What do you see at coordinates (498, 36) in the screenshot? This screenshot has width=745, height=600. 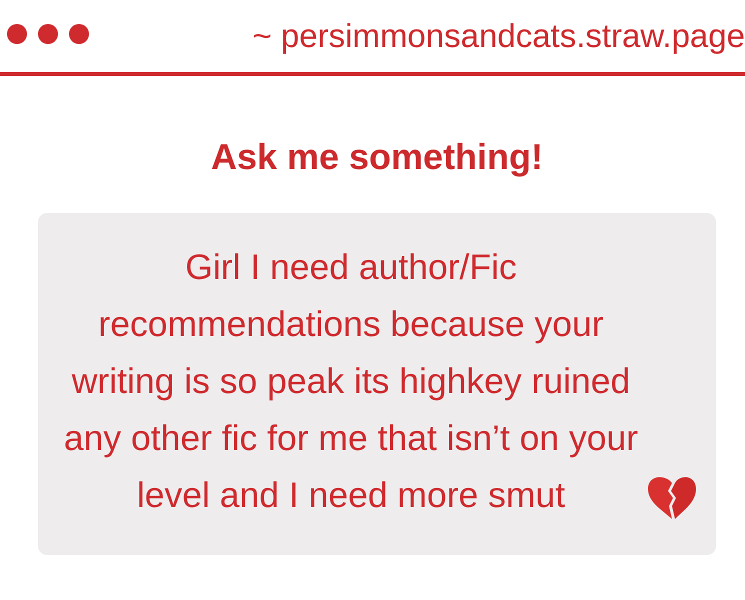 I see `site-url: ~ persimmonsandcats.straw.page` at bounding box center [498, 36].